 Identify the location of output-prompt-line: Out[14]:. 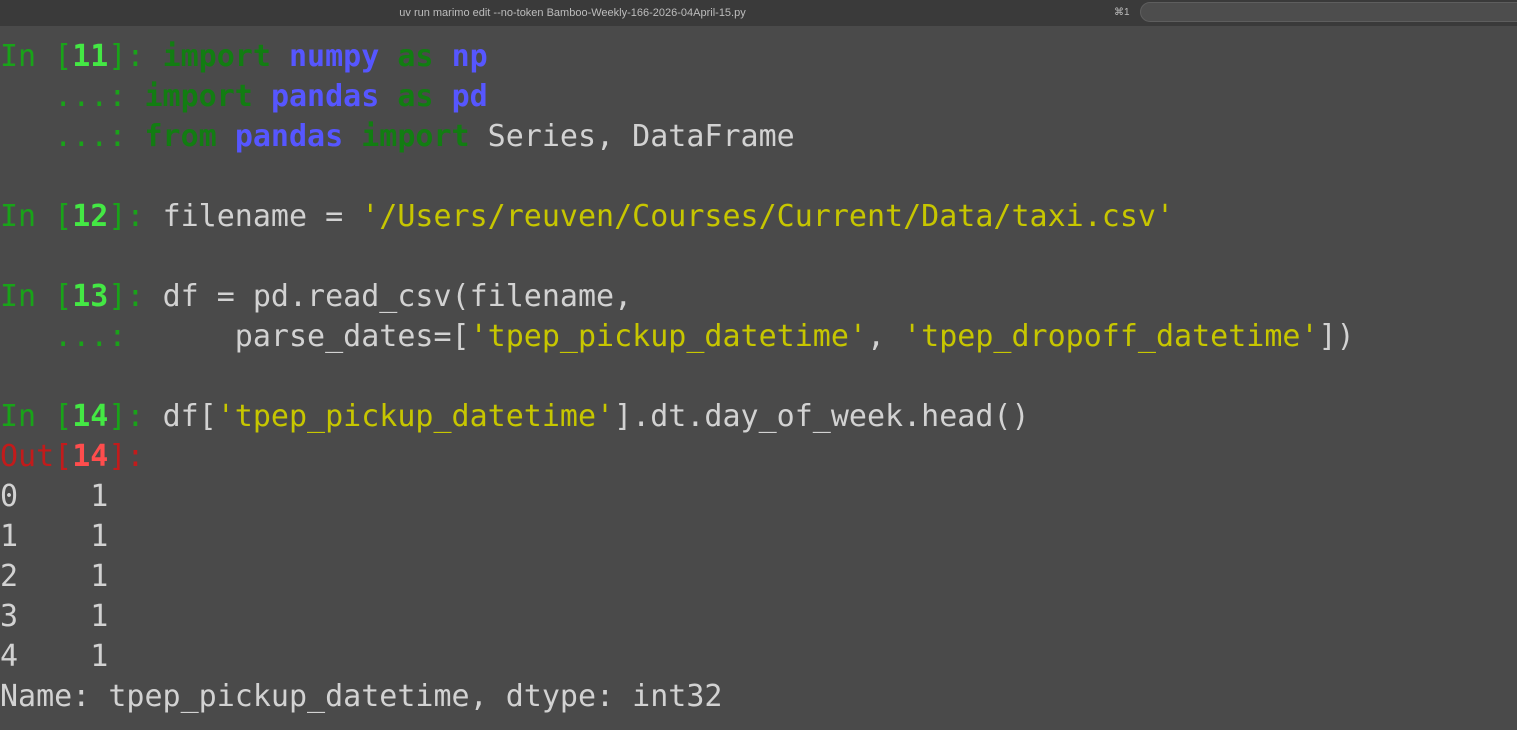
(72, 456).